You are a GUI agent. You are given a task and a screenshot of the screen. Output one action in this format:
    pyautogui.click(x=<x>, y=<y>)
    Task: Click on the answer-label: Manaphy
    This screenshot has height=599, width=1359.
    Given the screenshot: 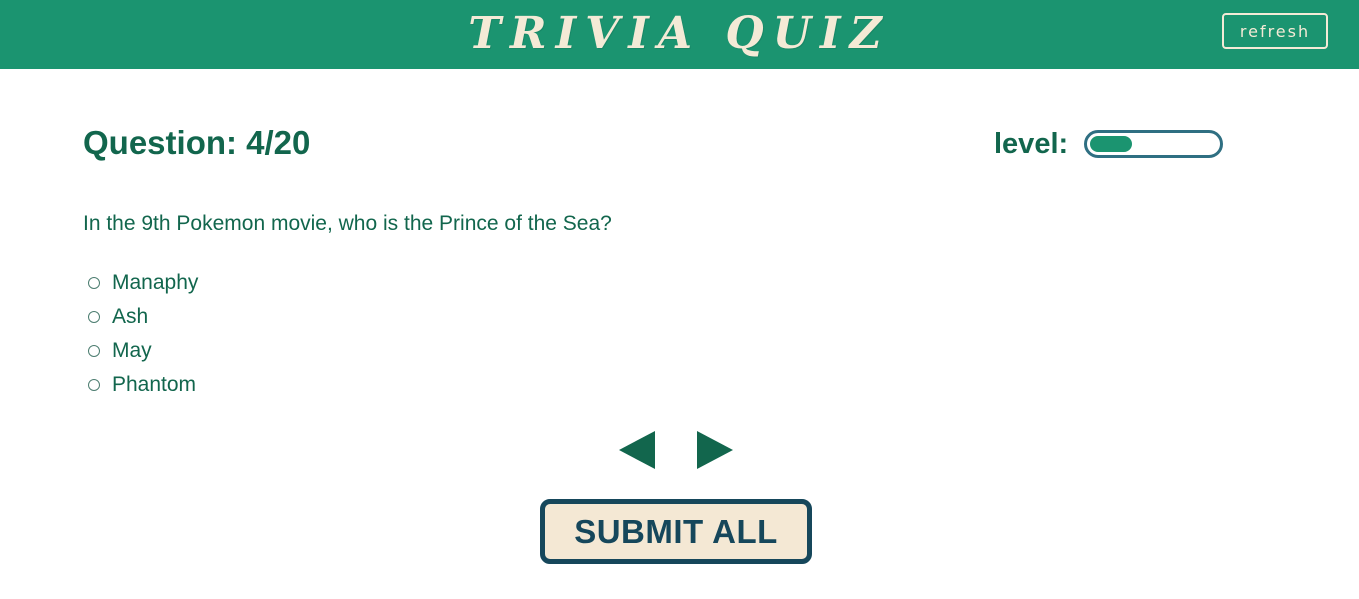 What is the action you would take?
    pyautogui.click(x=155, y=282)
    